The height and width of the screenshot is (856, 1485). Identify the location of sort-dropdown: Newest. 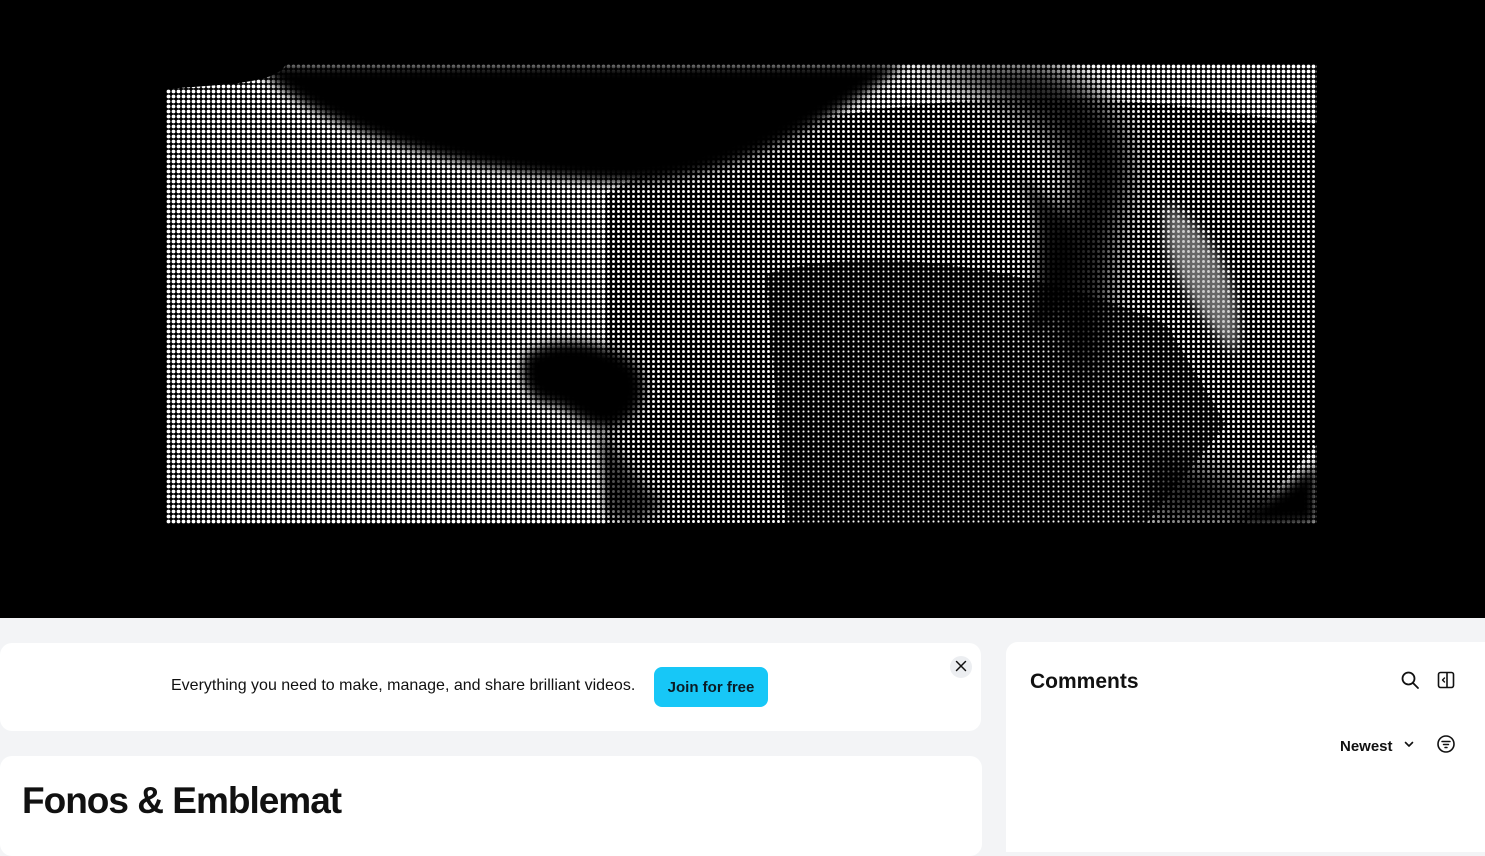
(1377, 746).